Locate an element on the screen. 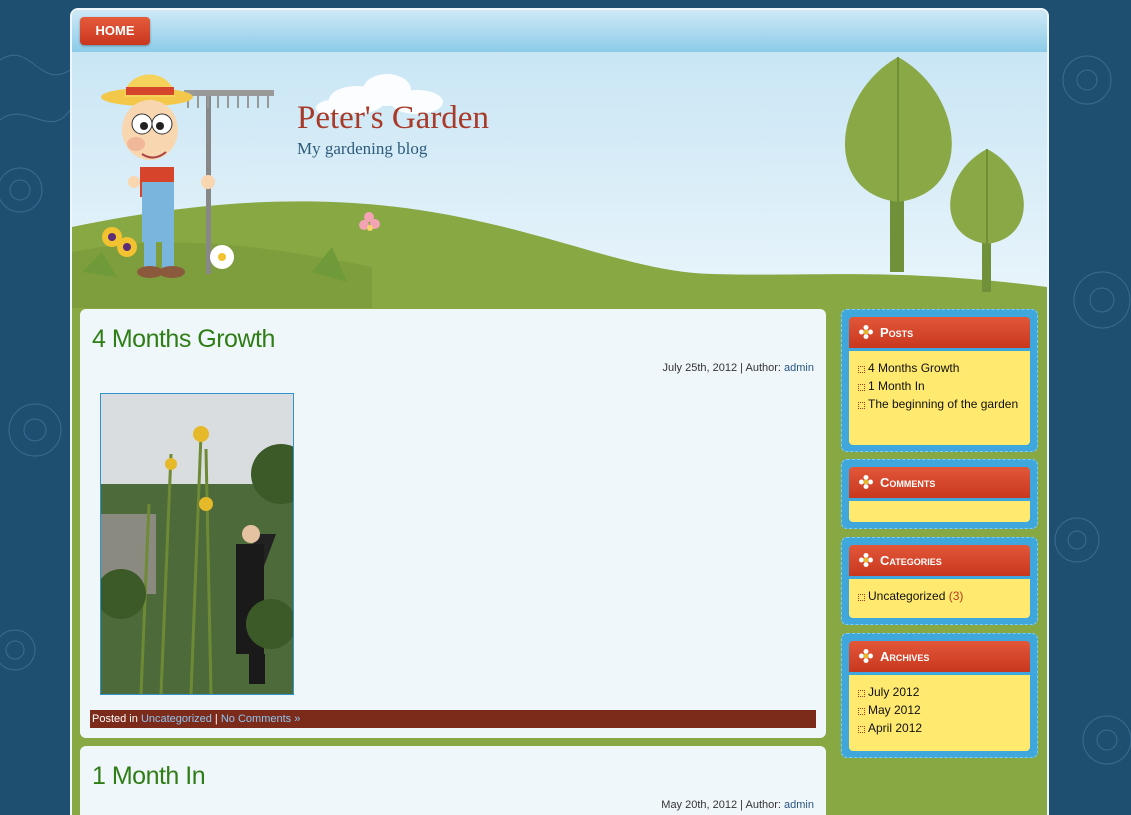 This screenshot has height=815, width=1131. sidebar-post-label: The beginning of the garden is located at coordinates (943, 404).